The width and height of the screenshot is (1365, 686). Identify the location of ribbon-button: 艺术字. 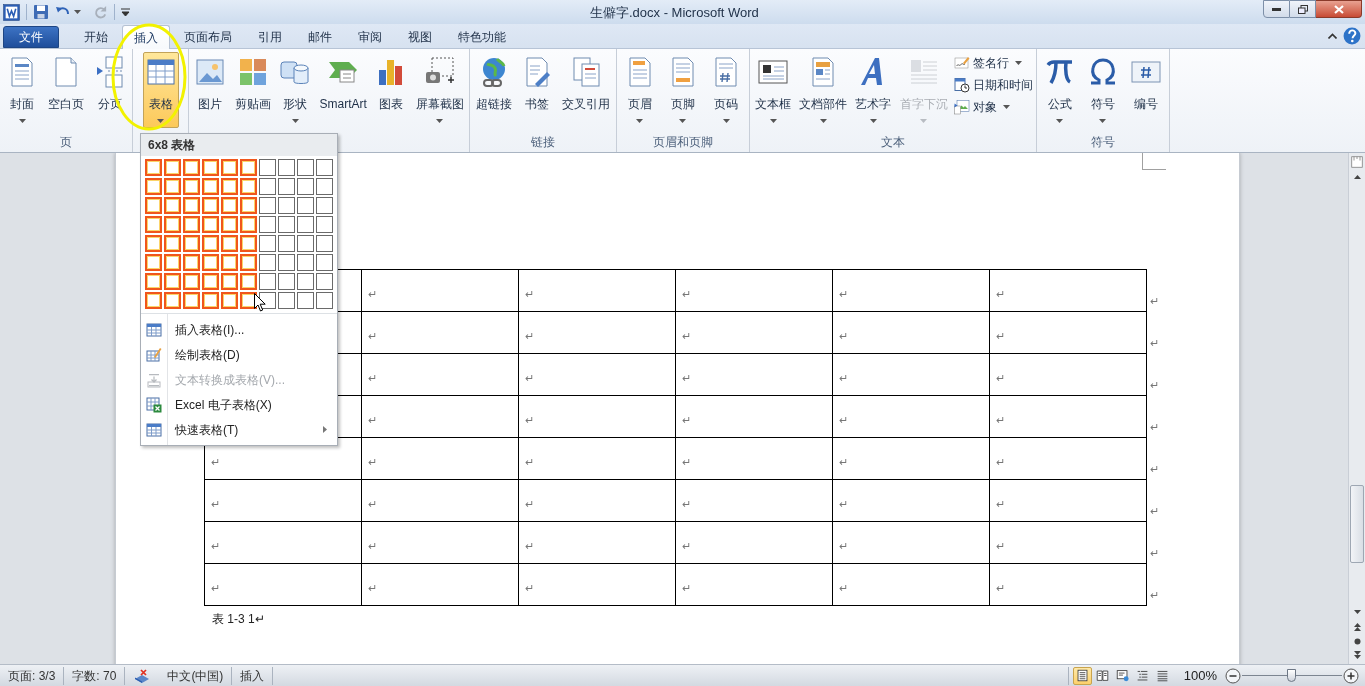
(873, 90).